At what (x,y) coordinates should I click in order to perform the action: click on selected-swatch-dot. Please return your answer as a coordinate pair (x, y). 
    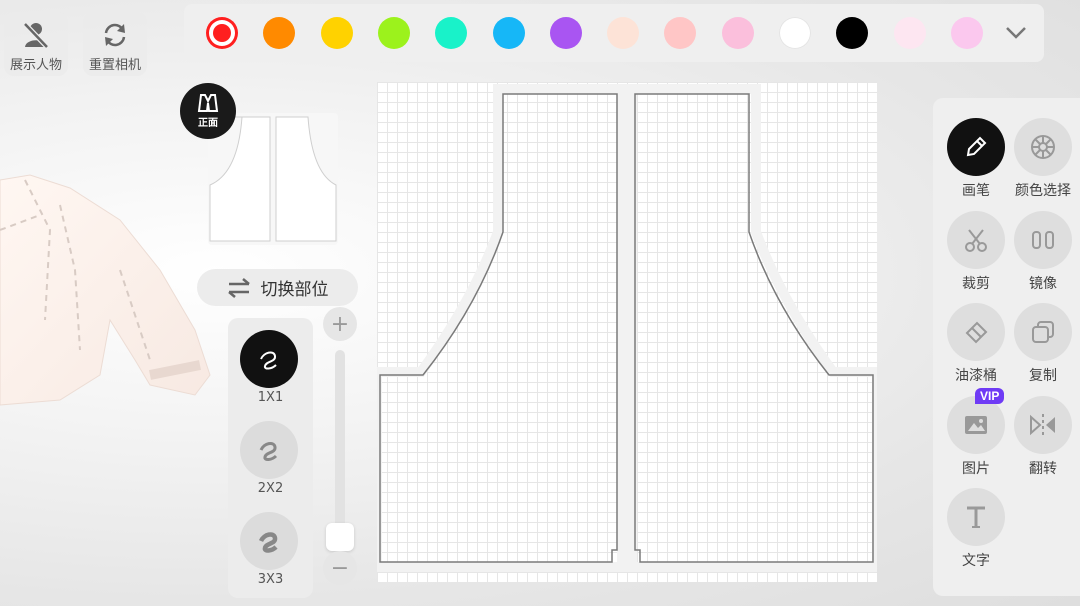
    Looking at the image, I should click on (222, 33).